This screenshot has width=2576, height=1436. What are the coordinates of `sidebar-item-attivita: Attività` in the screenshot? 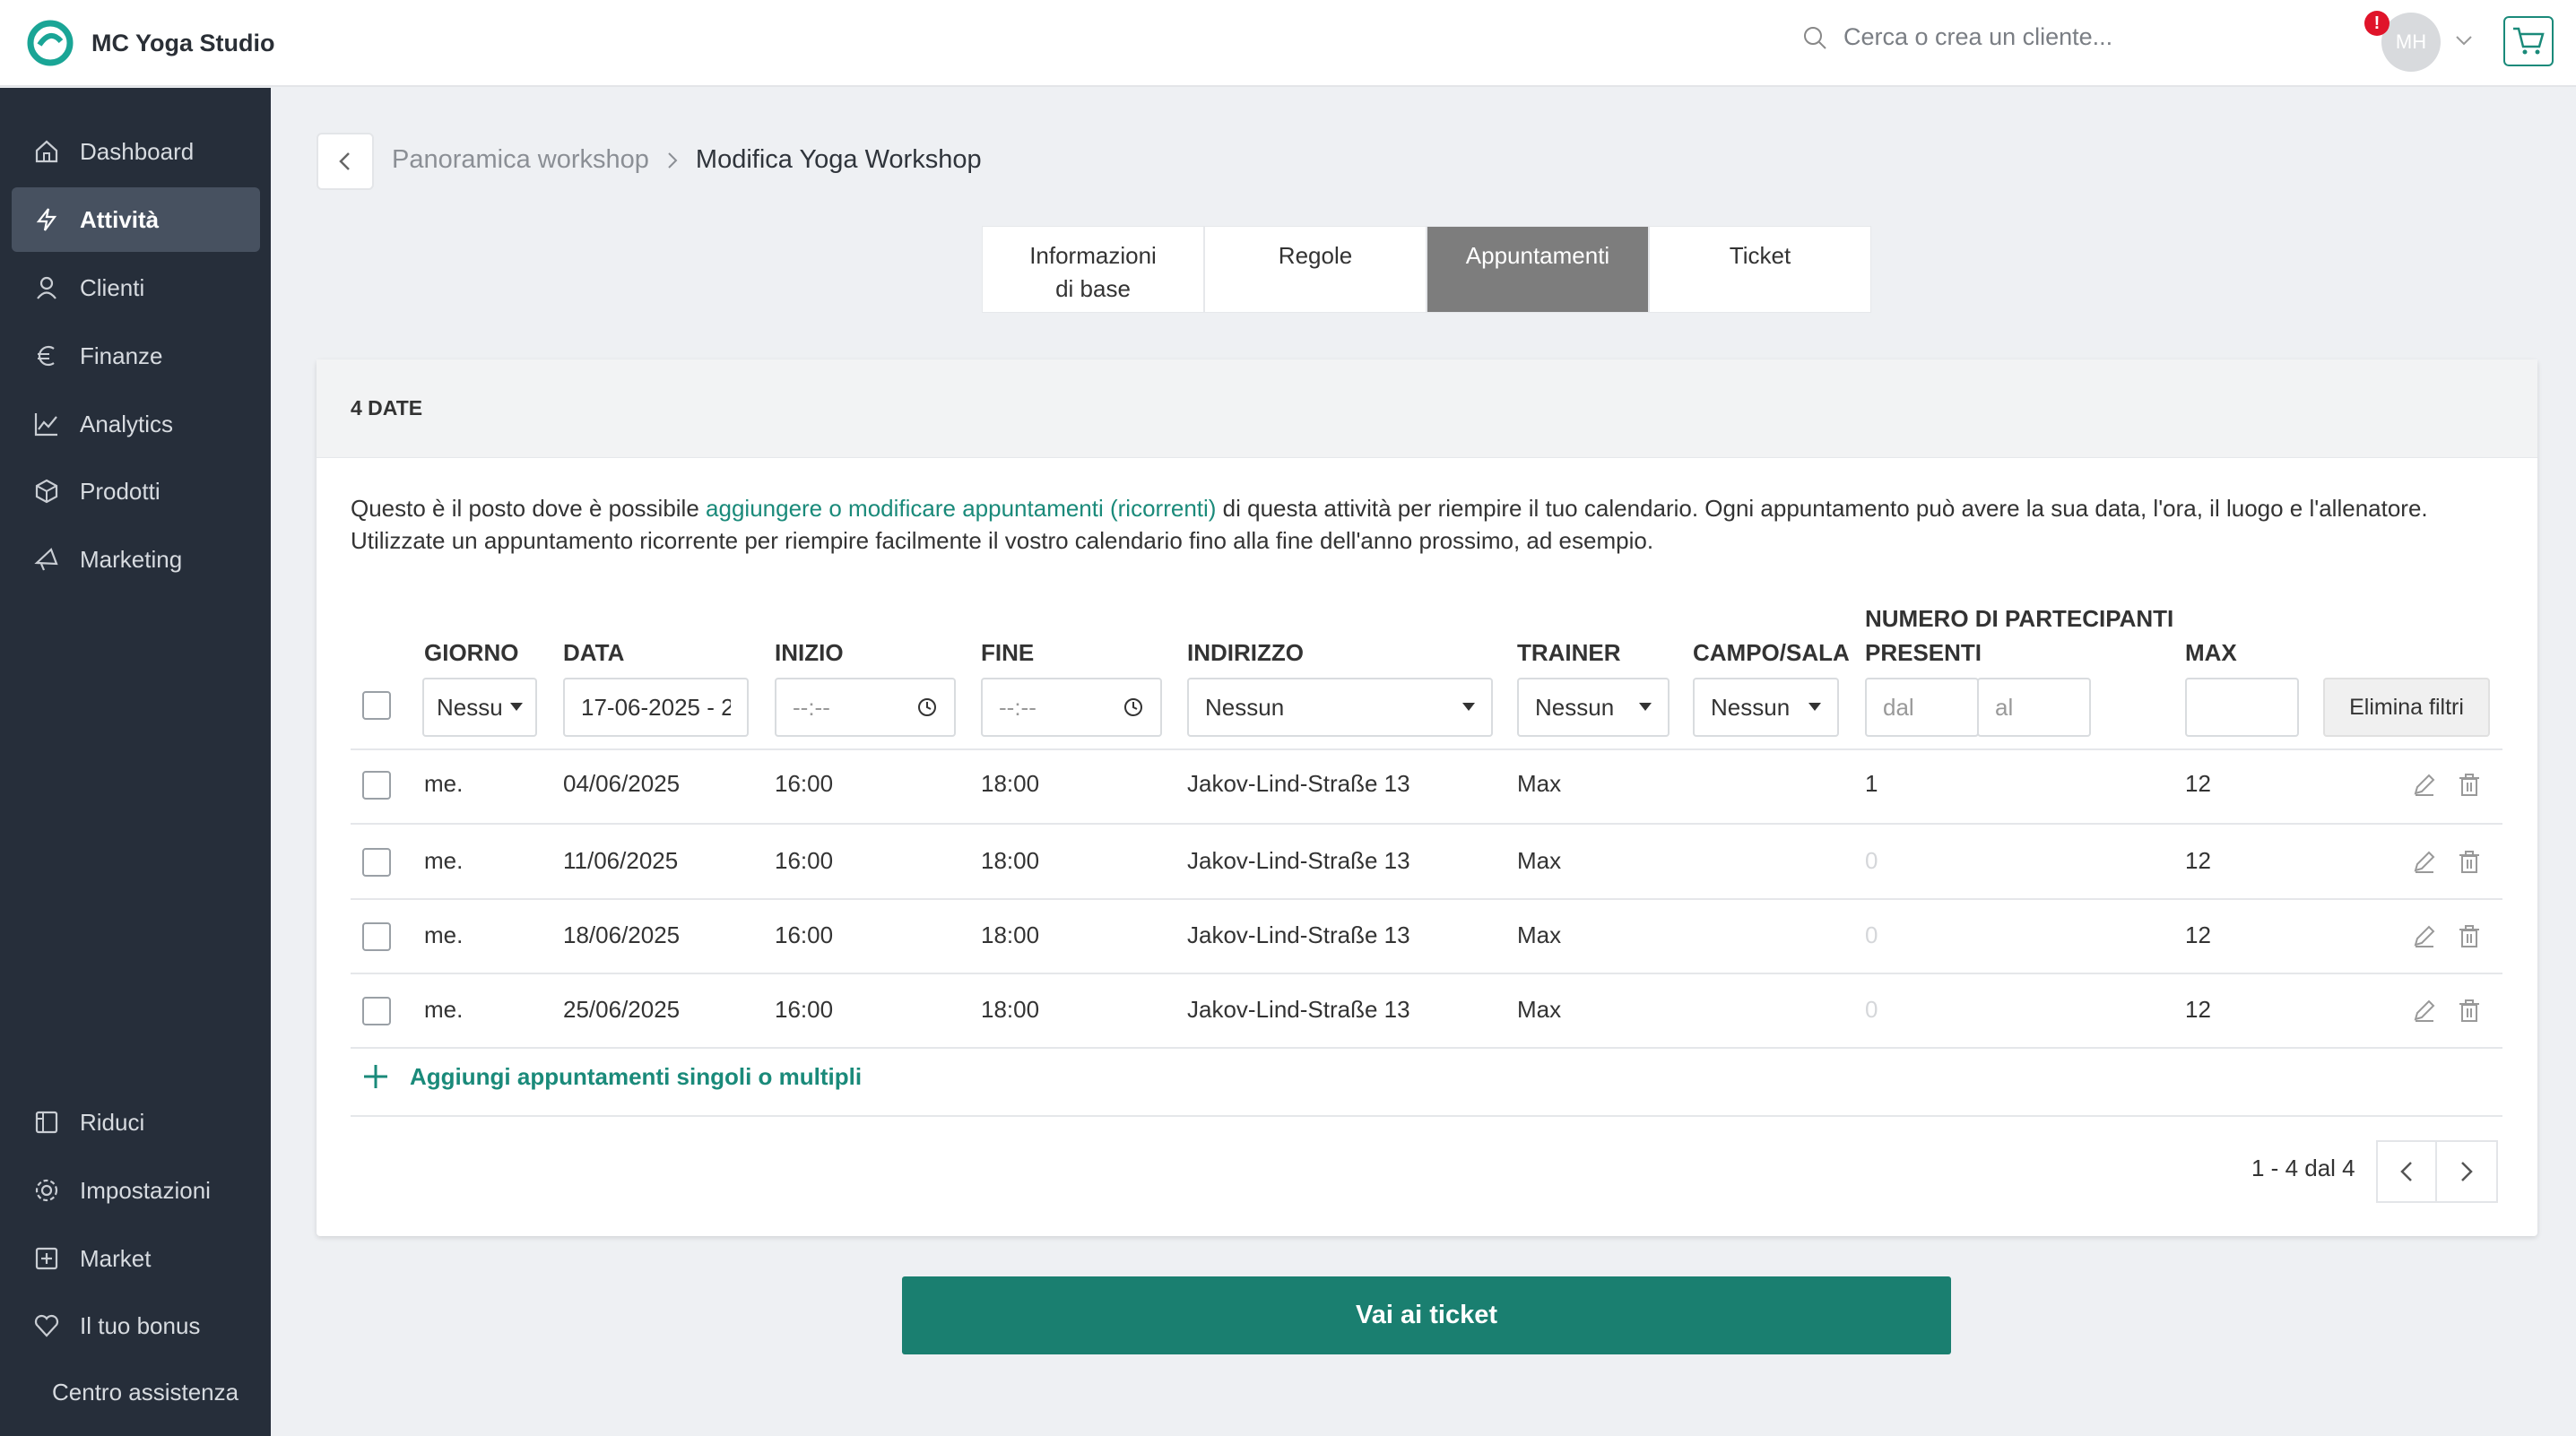 It's located at (136, 219).